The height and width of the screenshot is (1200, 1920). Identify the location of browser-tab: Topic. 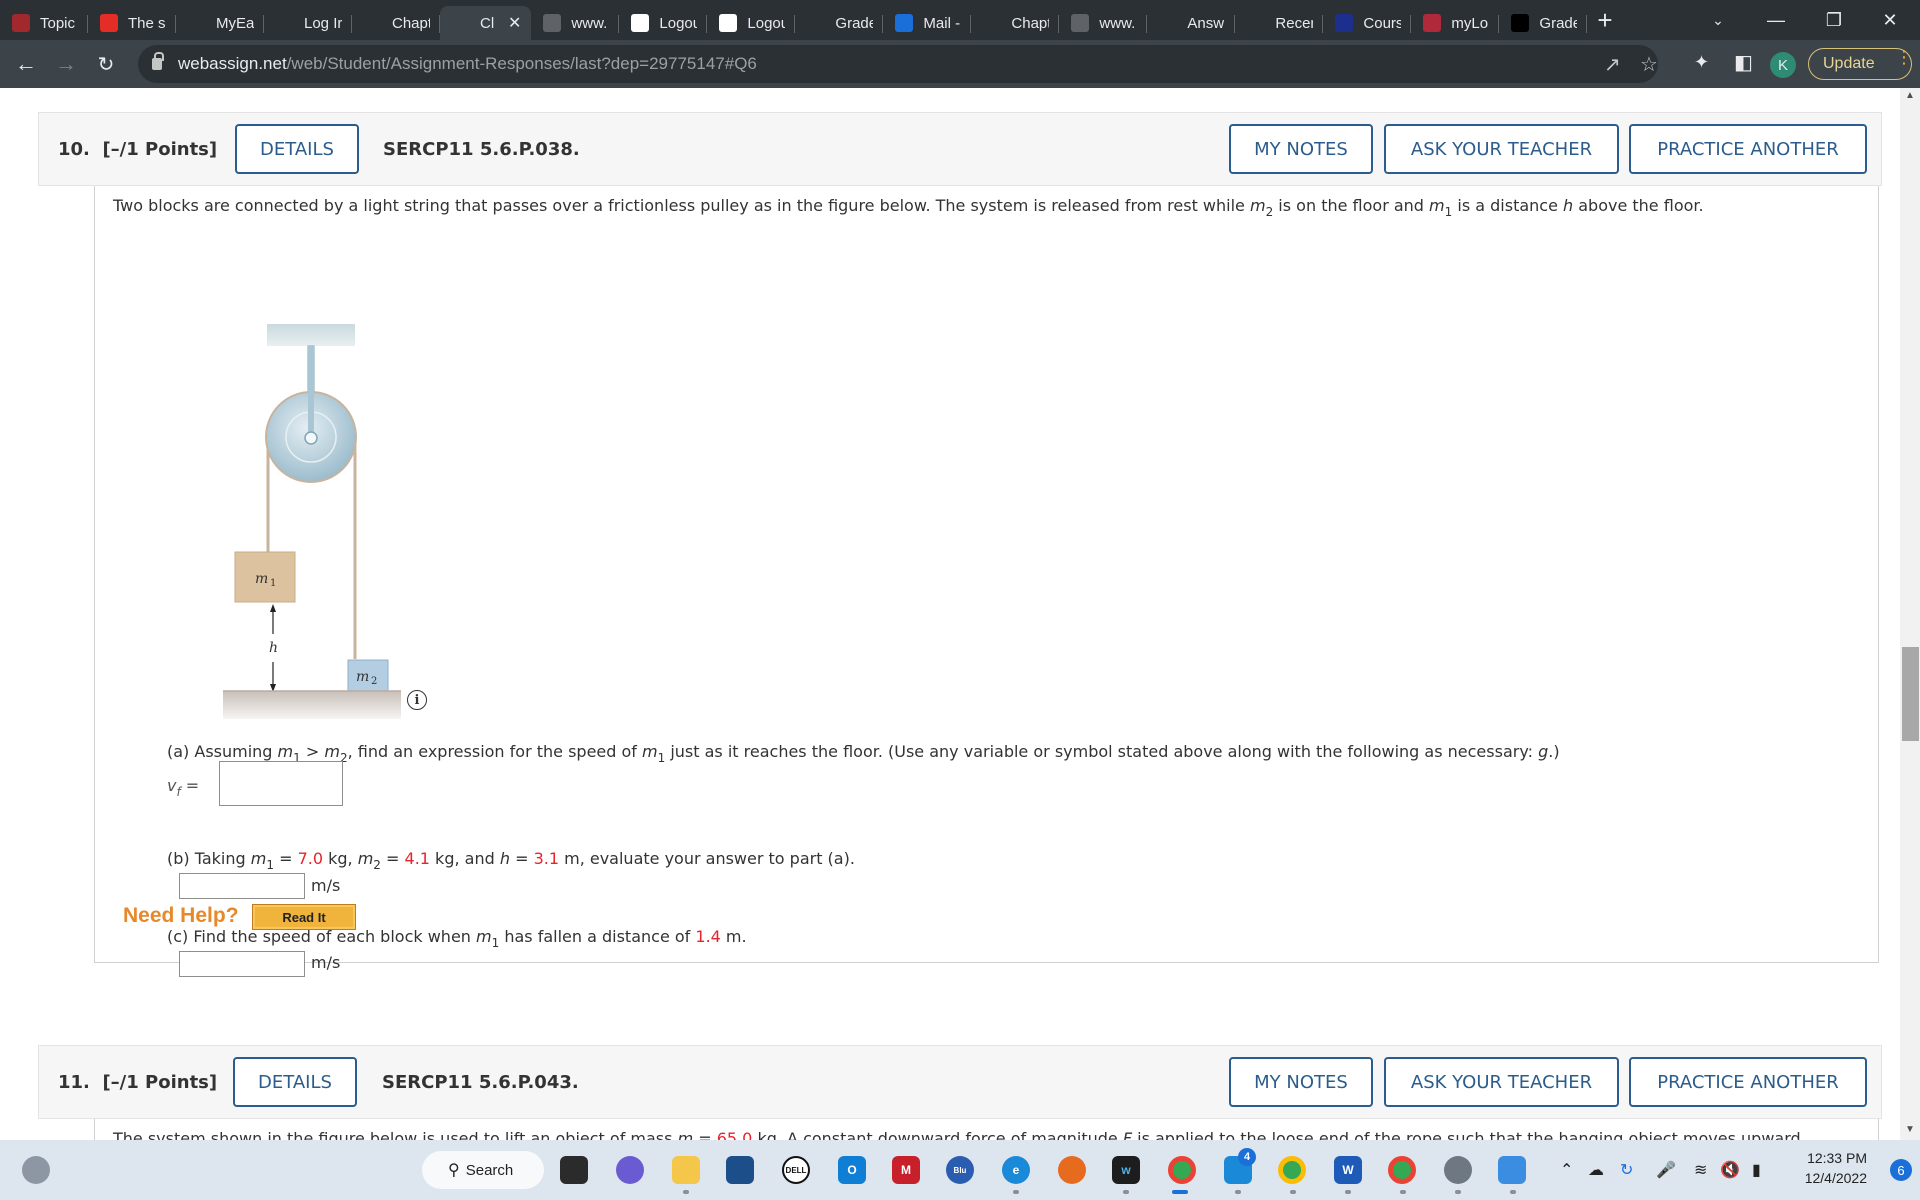
(44, 23).